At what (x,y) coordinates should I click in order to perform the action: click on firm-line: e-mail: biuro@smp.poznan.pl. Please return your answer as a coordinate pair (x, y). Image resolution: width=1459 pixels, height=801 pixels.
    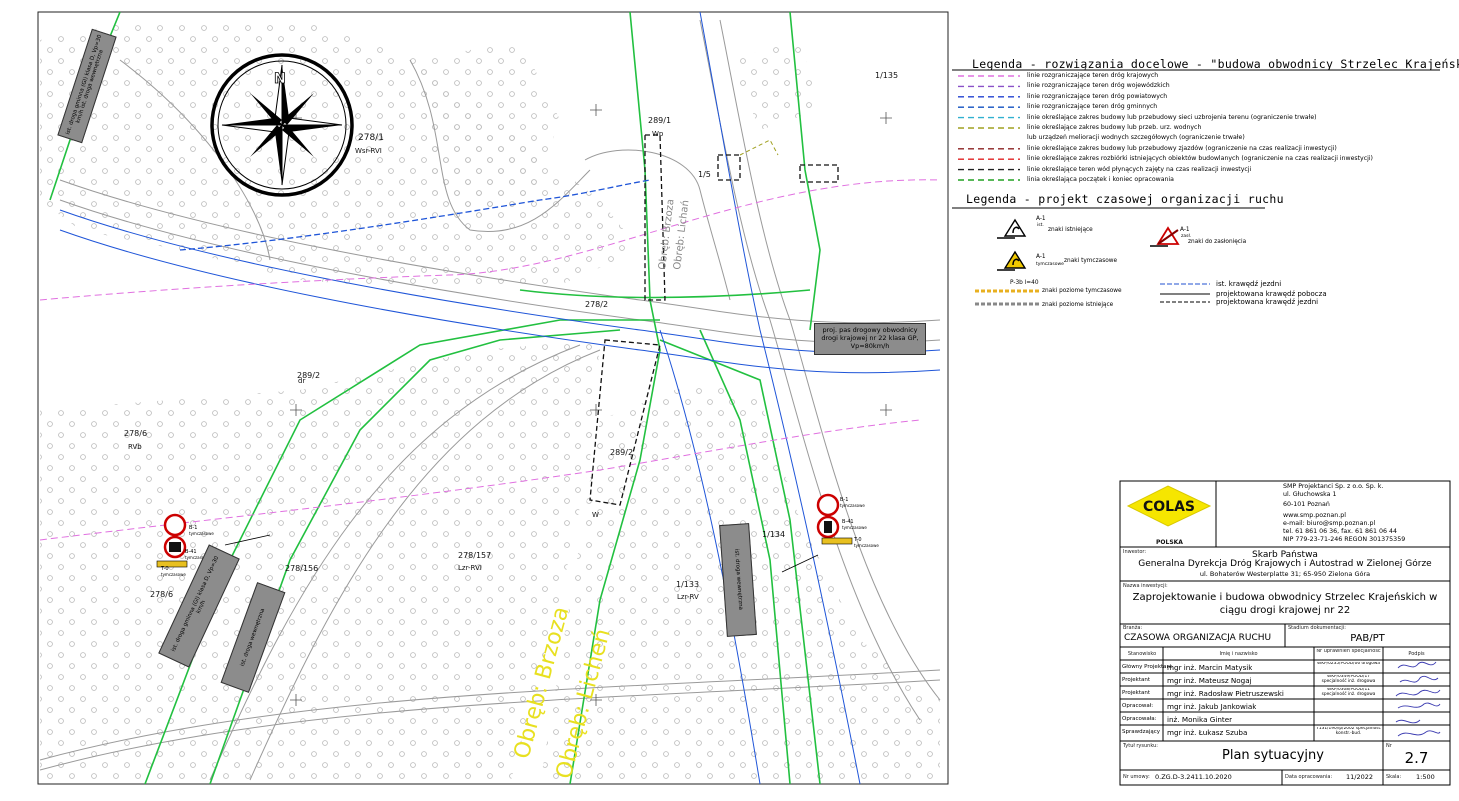
    Looking at the image, I should click on (1329, 523).